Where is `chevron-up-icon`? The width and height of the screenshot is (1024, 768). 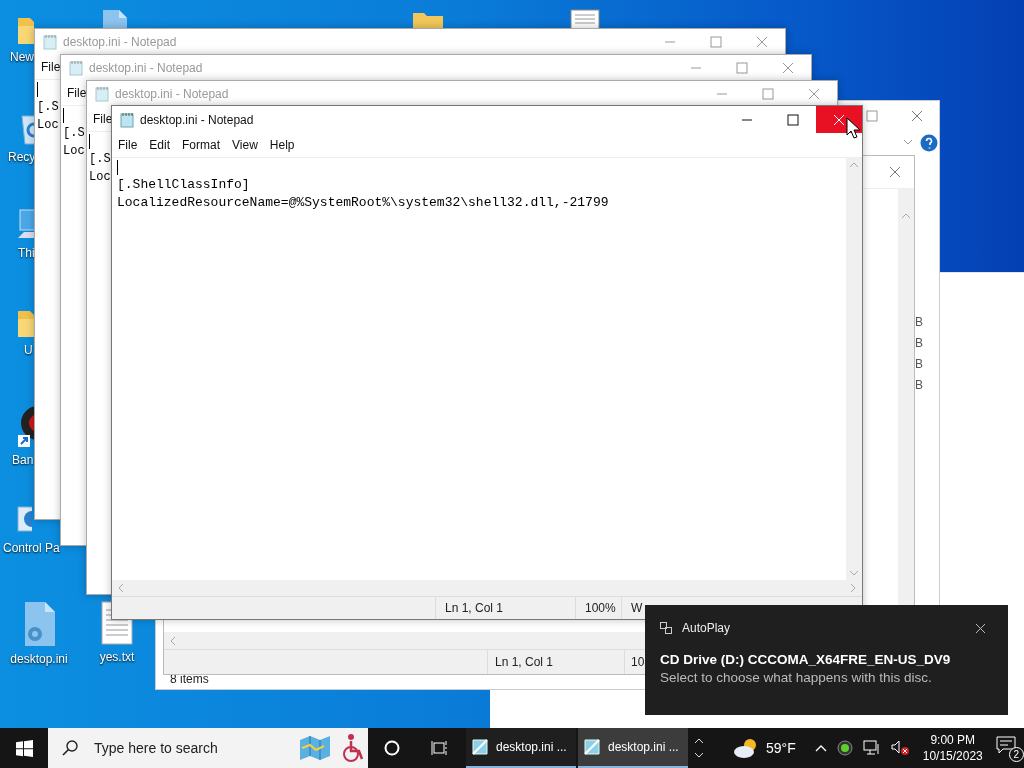 chevron-up-icon is located at coordinates (820, 748).